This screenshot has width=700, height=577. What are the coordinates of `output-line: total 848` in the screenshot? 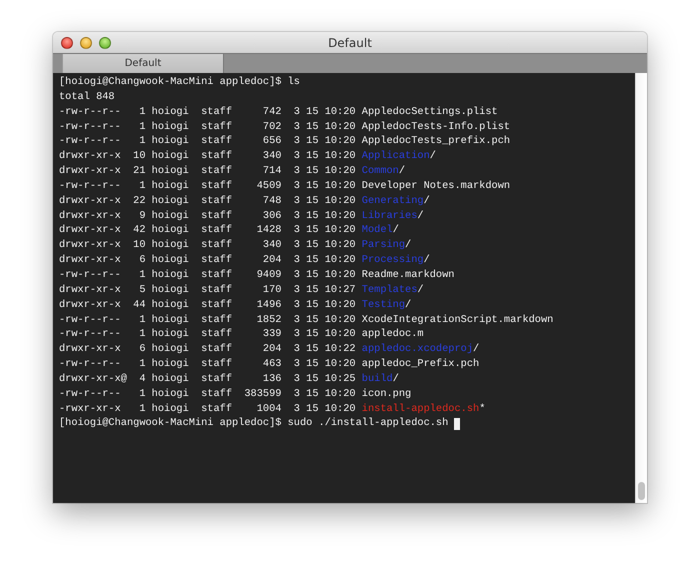 It's located at (87, 97).